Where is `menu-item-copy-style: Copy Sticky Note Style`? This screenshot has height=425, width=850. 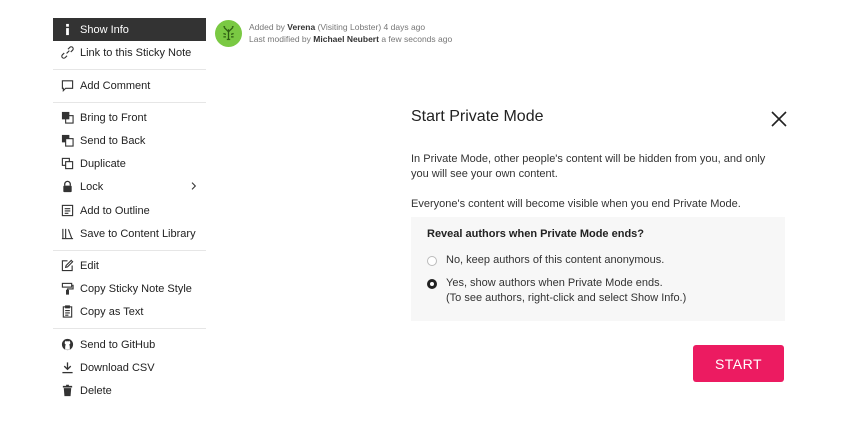
menu-item-copy-style: Copy Sticky Note Style is located at coordinates (129, 288).